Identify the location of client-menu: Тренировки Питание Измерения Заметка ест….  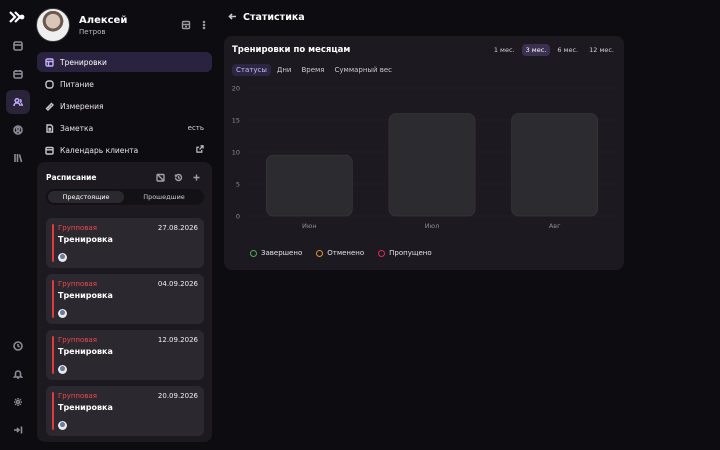
(124, 107).